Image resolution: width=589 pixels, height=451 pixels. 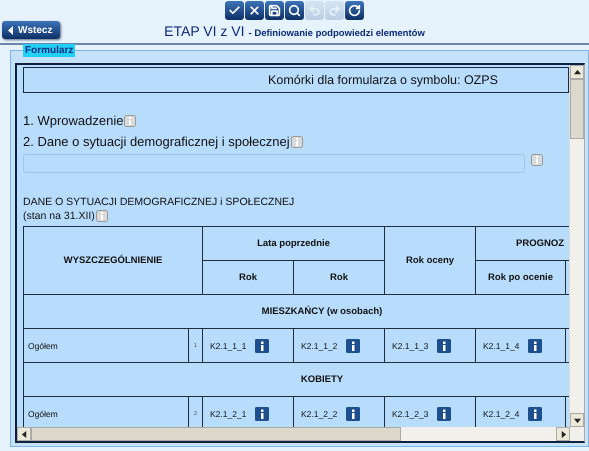 What do you see at coordinates (319, 413) in the screenshot?
I see `cell-code: K2.1_2_2` at bounding box center [319, 413].